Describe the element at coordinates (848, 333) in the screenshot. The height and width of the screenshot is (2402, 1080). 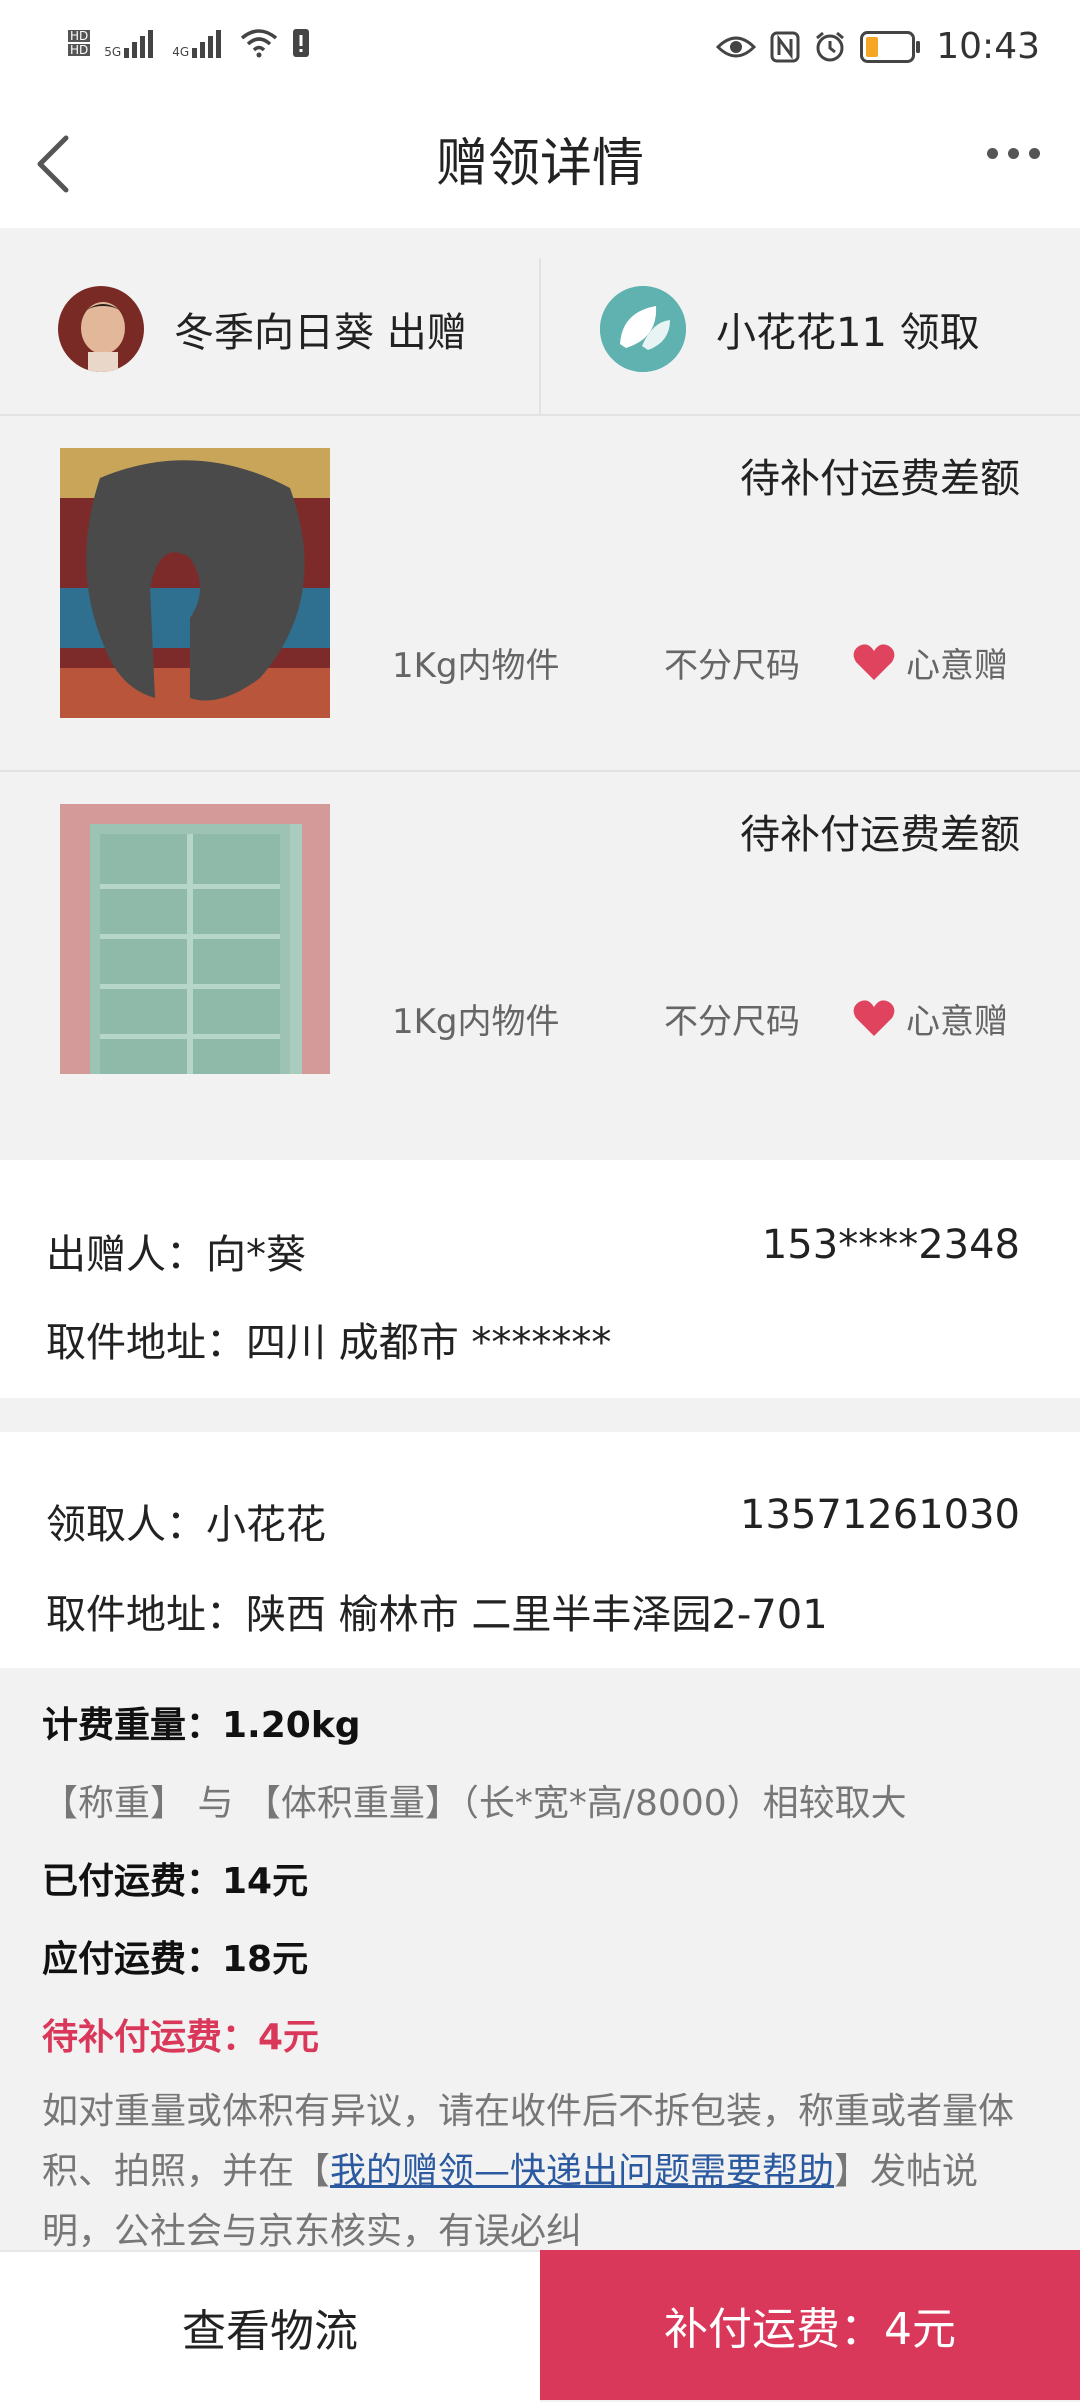
I see `receiver-label: 小花花11 领取` at that location.